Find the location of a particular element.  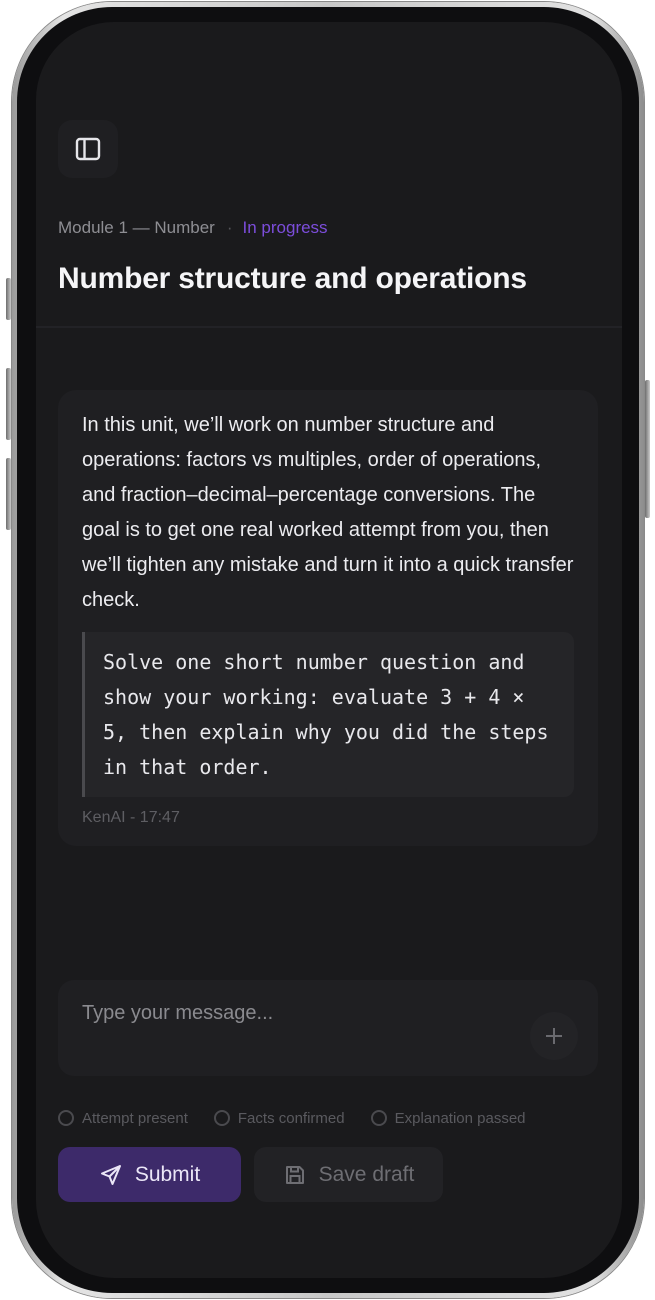

message-composer is located at coordinates (328, 1028).